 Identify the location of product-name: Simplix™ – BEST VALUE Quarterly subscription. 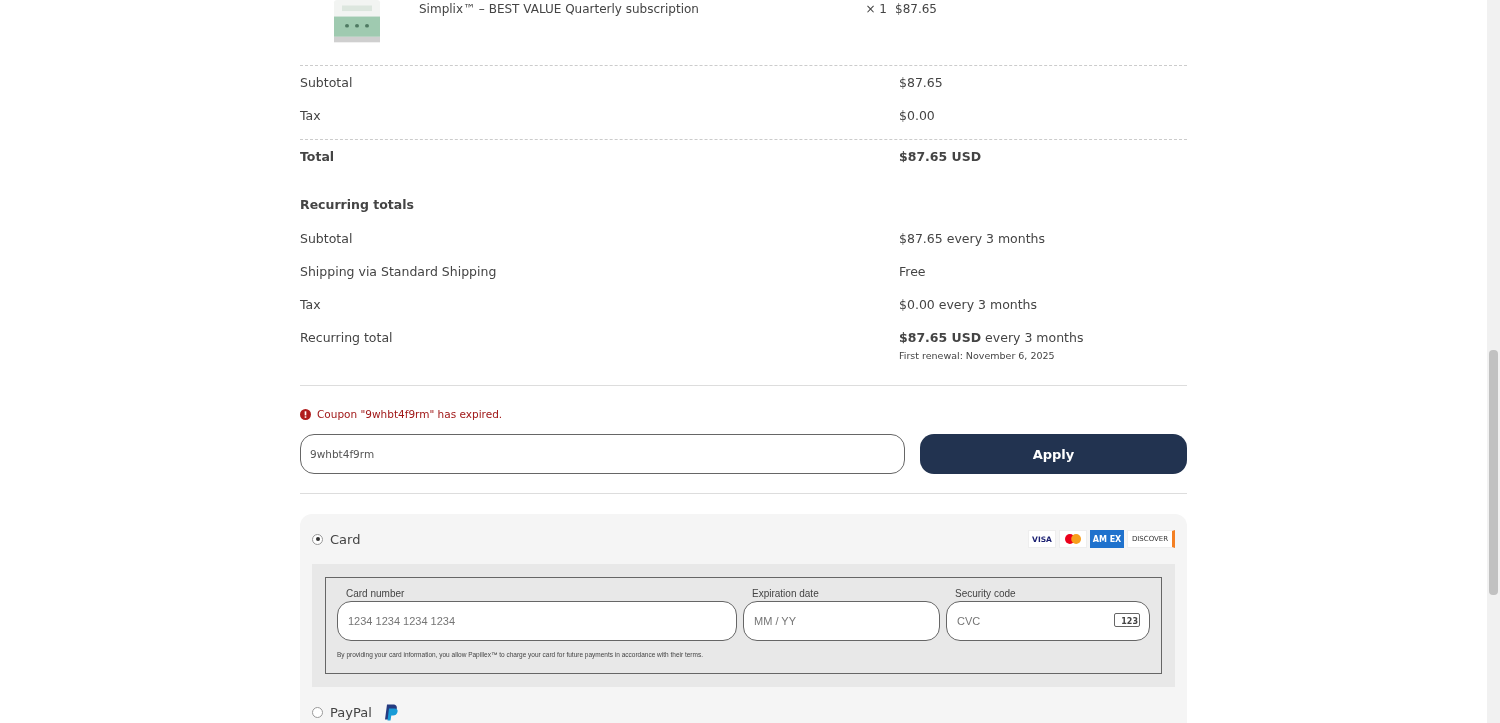
(559, 9).